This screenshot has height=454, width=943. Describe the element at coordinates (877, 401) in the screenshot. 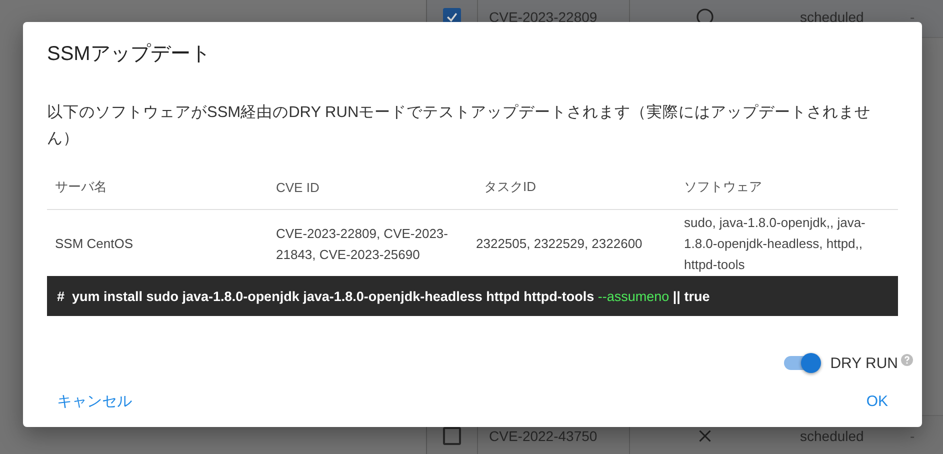

I see `ok-button: OK` at that location.